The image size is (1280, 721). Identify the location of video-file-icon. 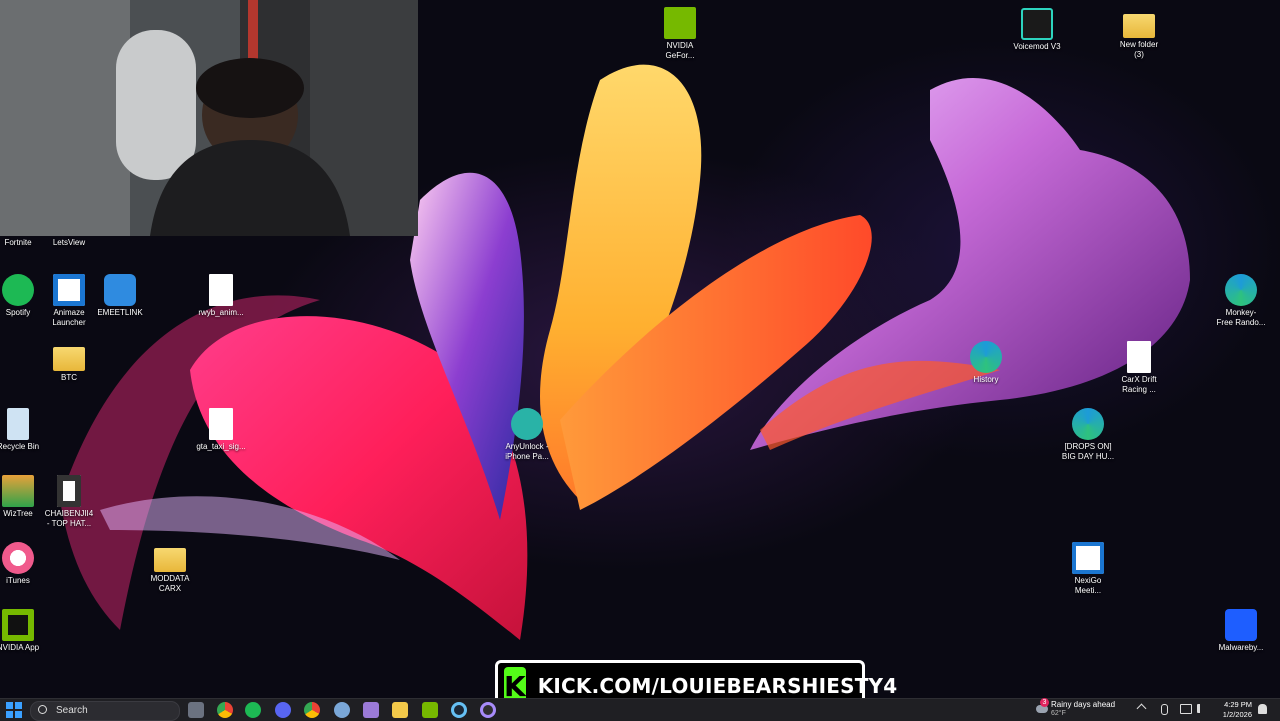
(69, 491).